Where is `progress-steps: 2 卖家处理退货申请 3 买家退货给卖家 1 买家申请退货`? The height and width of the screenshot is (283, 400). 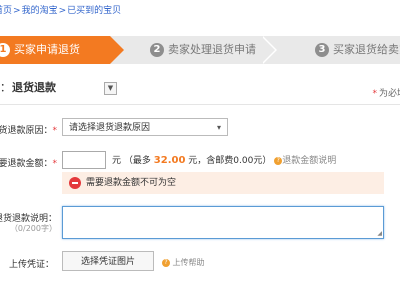
progress-steps: 2 卖家处理退货申请 3 买家退货给卖家 1 买家申请退货 is located at coordinates (200, 50).